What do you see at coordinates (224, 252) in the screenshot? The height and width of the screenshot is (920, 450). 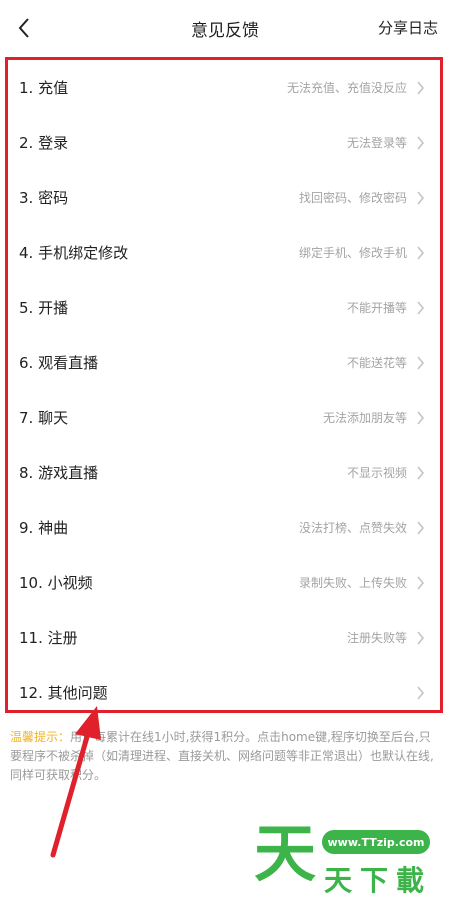 I see `feedback-item: 4. 手机绑定修改 绑定手机、修改手机` at bounding box center [224, 252].